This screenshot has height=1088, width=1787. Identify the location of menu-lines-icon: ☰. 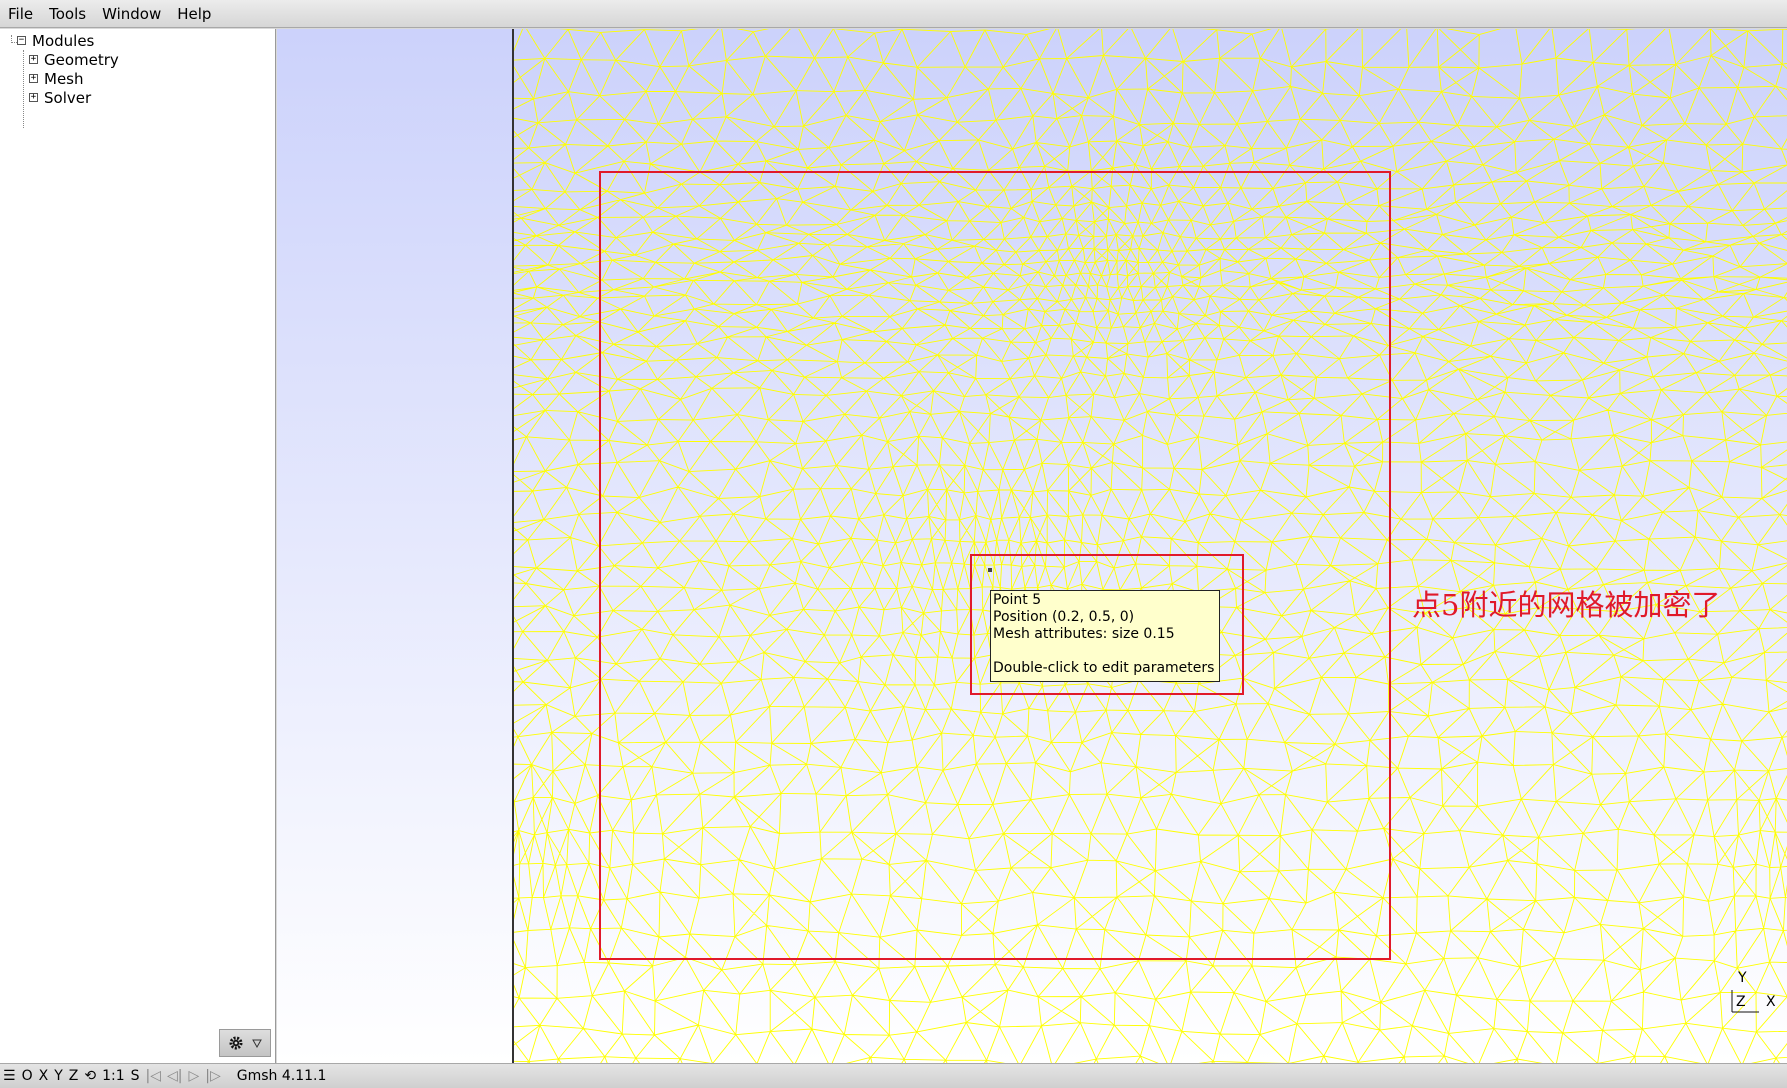
(9, 1076).